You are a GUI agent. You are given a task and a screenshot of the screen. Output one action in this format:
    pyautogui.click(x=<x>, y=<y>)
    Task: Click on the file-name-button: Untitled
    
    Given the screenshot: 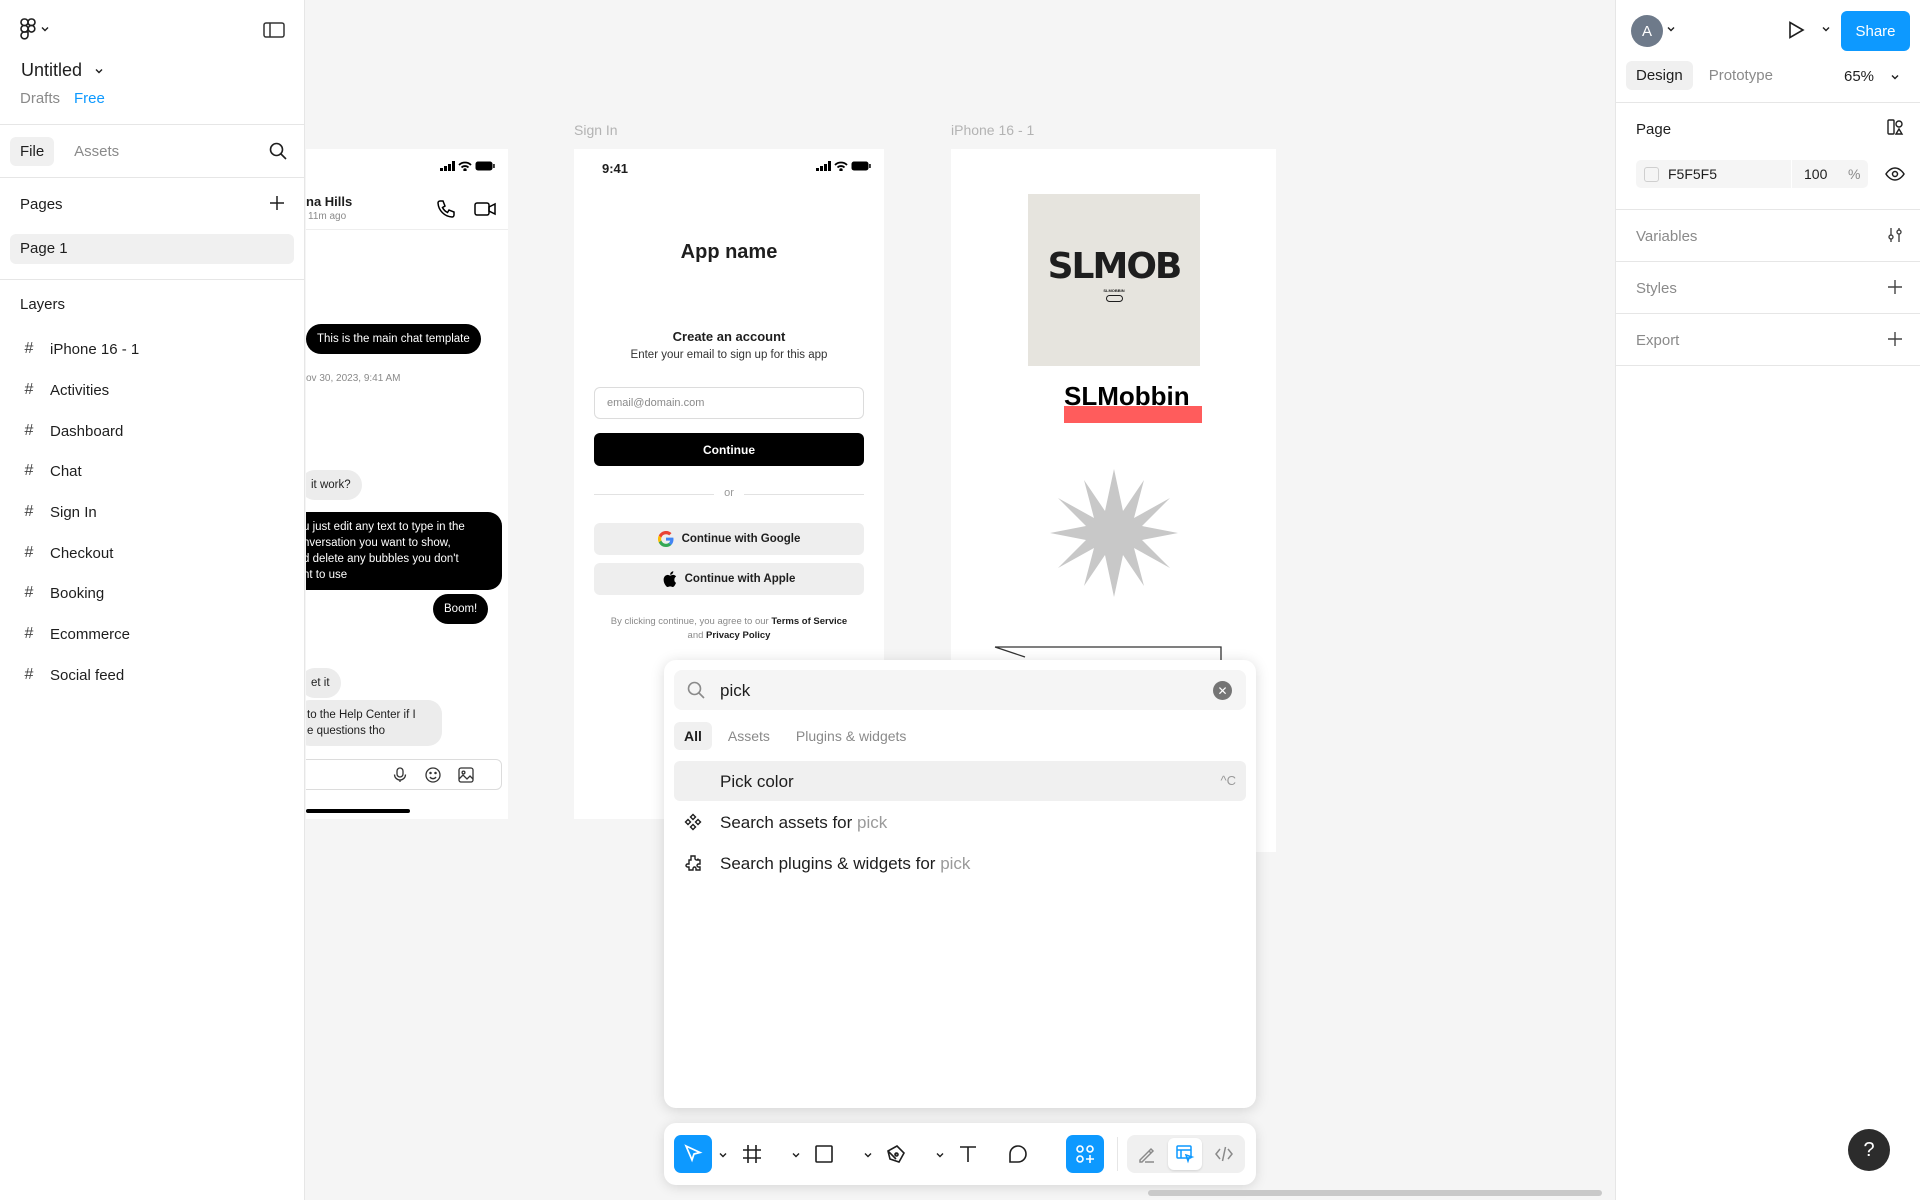 What is the action you would take?
    pyautogui.click(x=62, y=70)
    